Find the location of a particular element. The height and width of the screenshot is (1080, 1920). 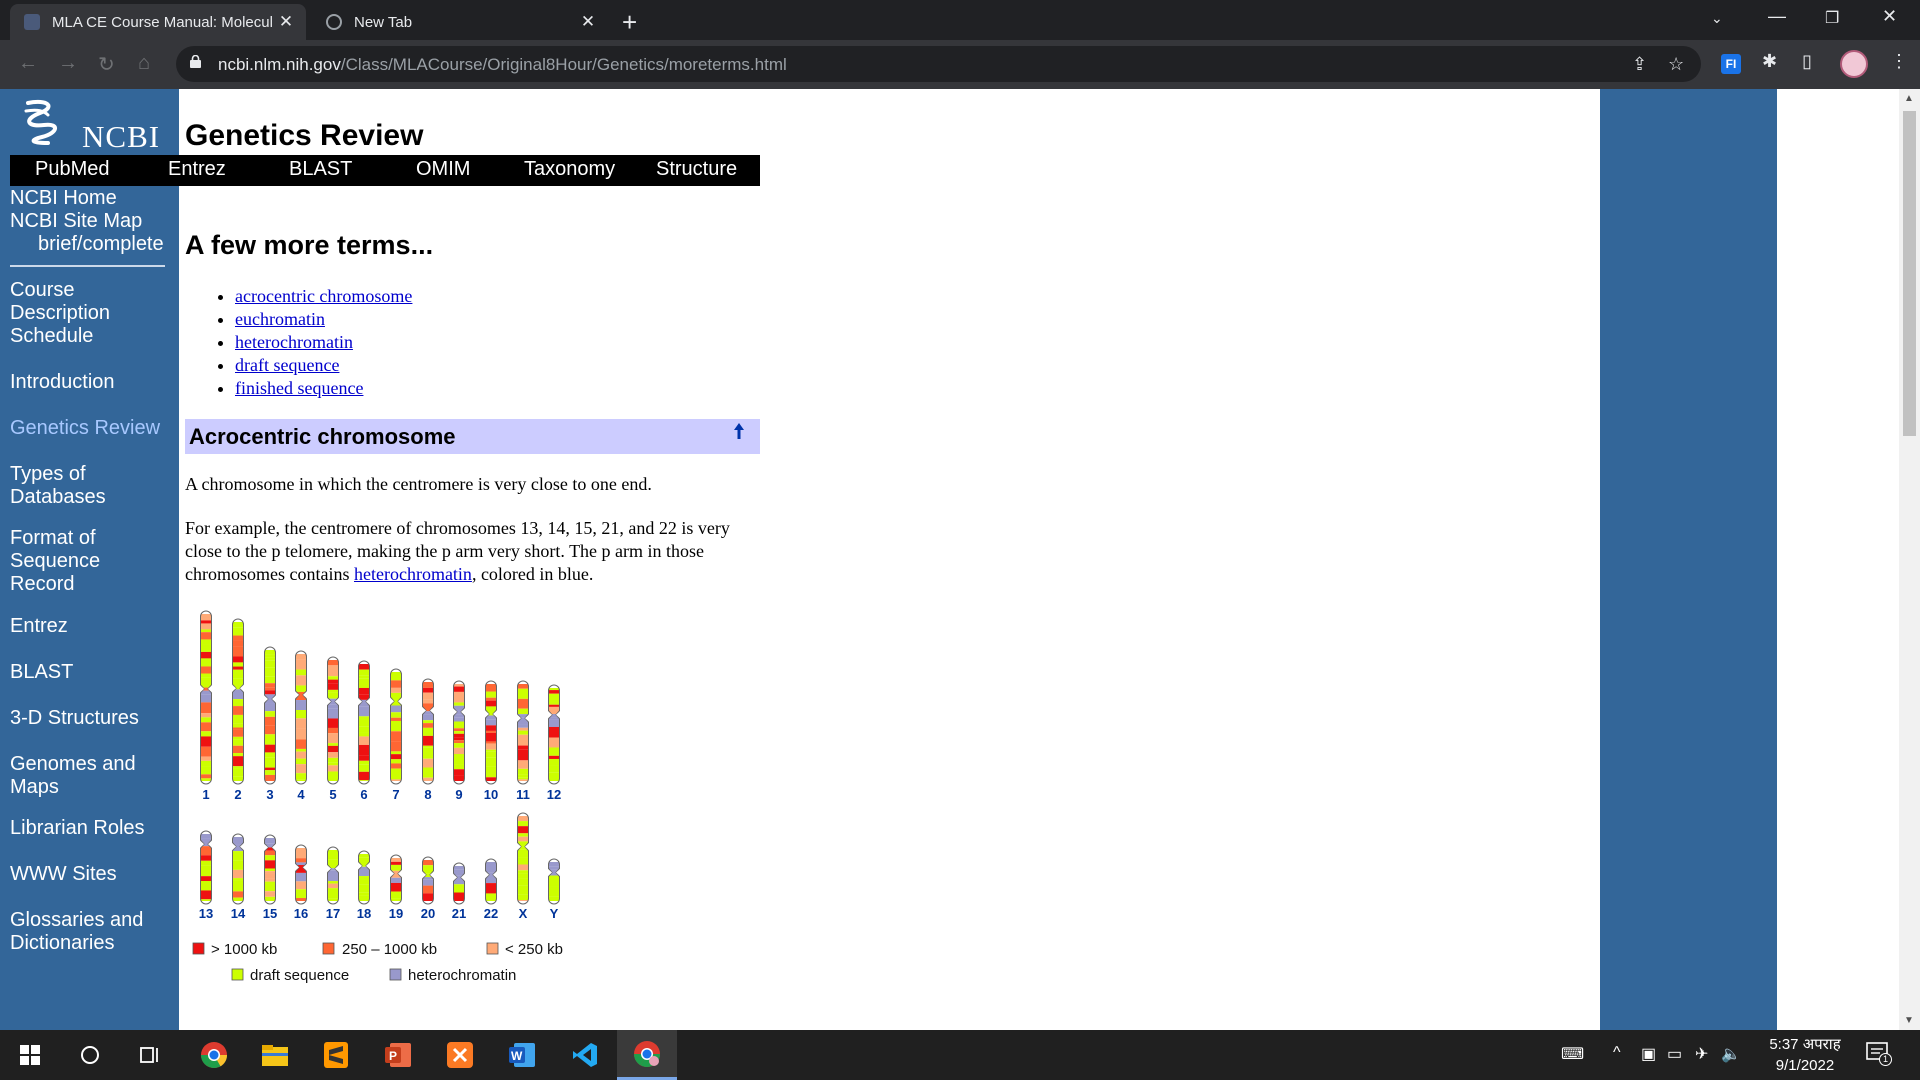

nav-taxonomy: Taxonomy is located at coordinates (569, 169).